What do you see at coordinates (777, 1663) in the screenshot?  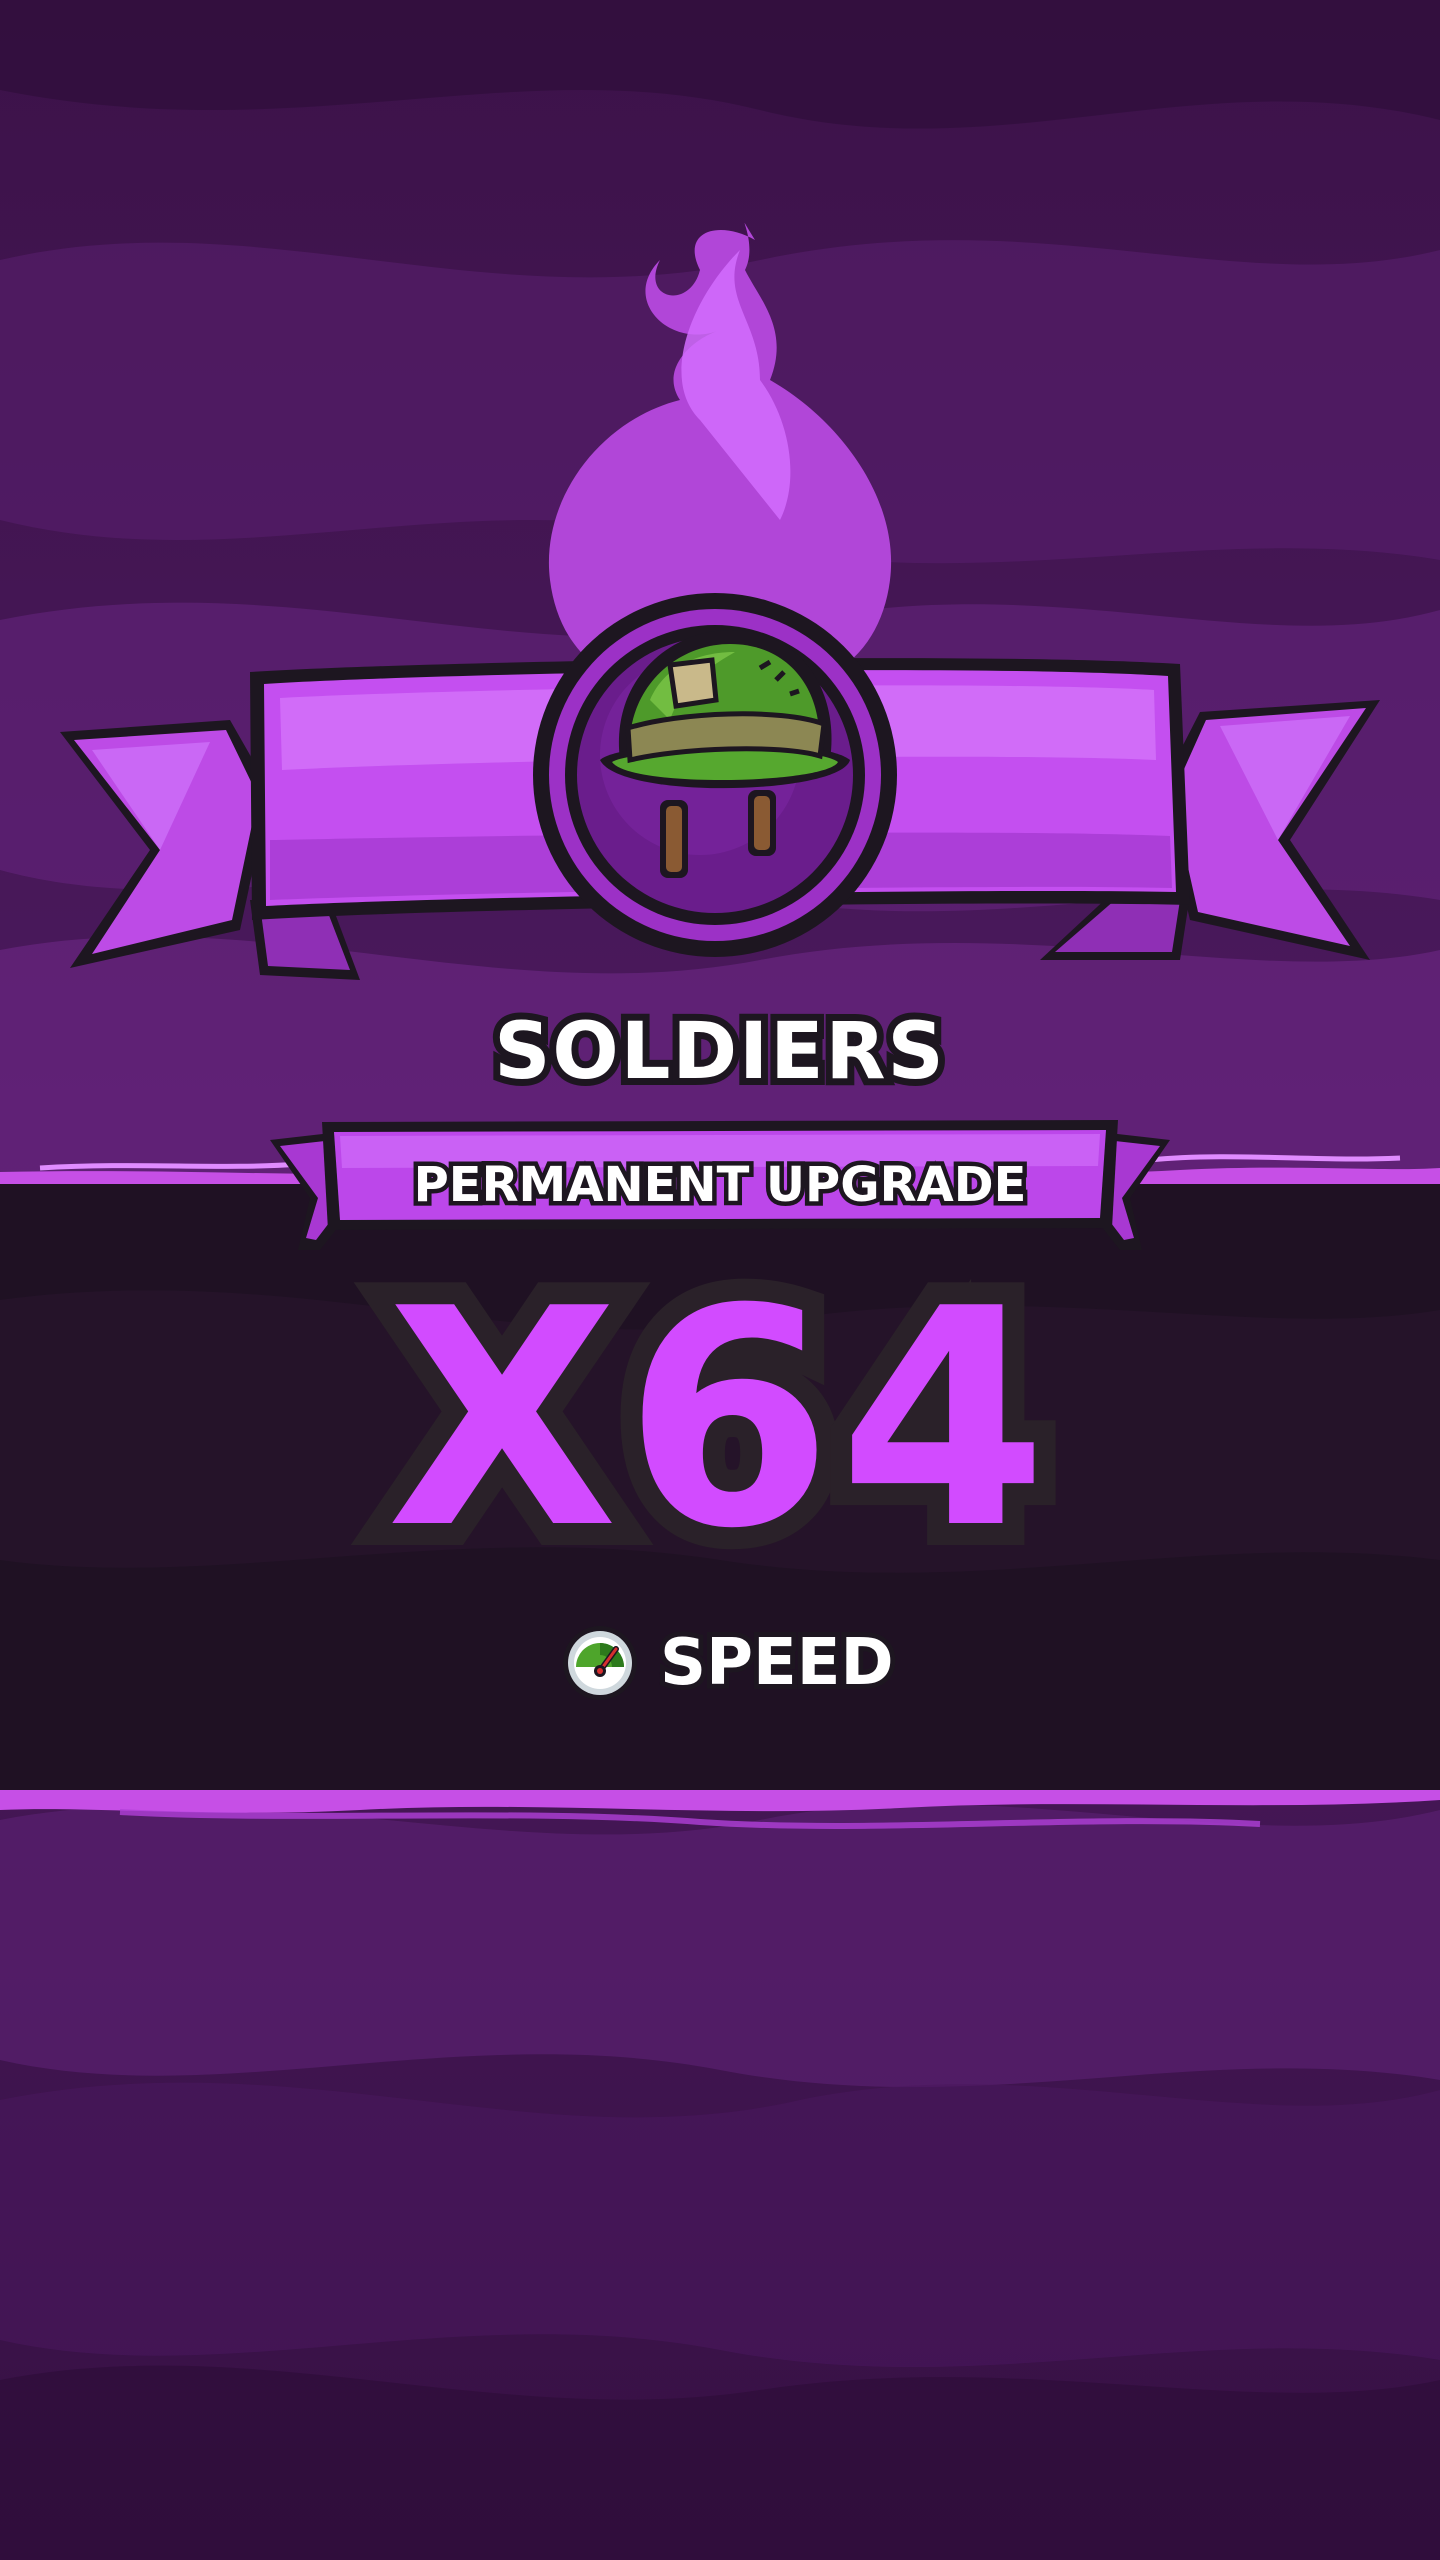 I see `stat-label: SPEED` at bounding box center [777, 1663].